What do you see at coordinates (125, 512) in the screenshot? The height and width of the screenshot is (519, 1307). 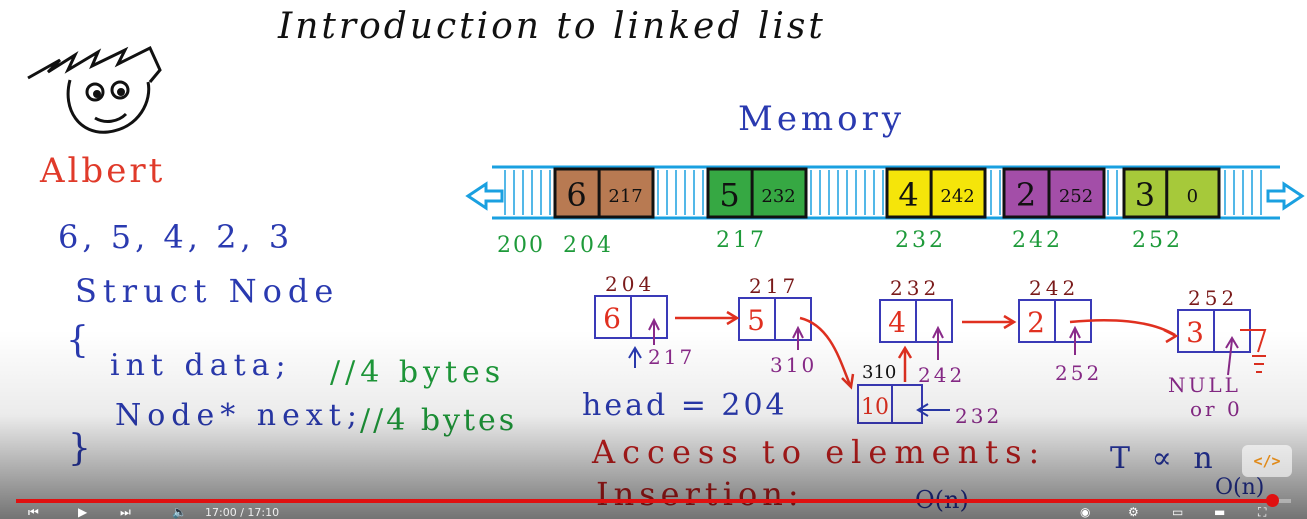 I see `next-icon: ⏭` at bounding box center [125, 512].